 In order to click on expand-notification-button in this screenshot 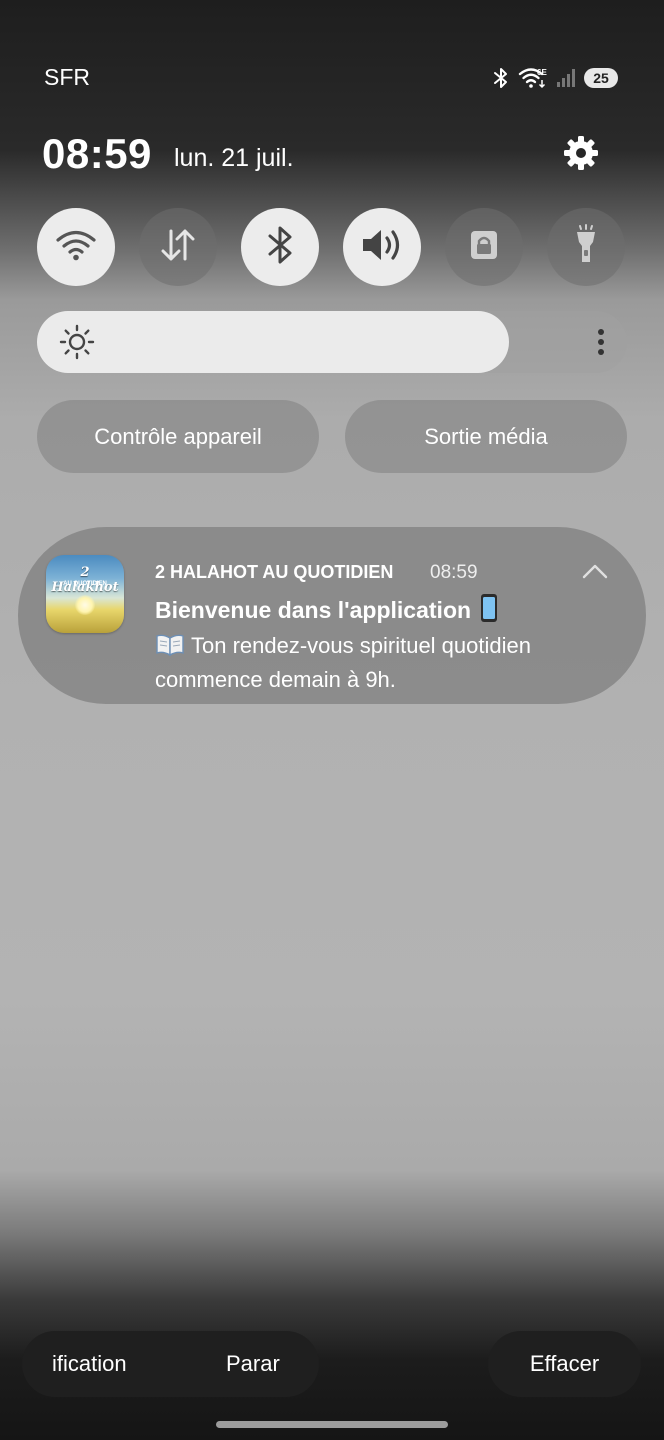, I will do `click(595, 573)`.